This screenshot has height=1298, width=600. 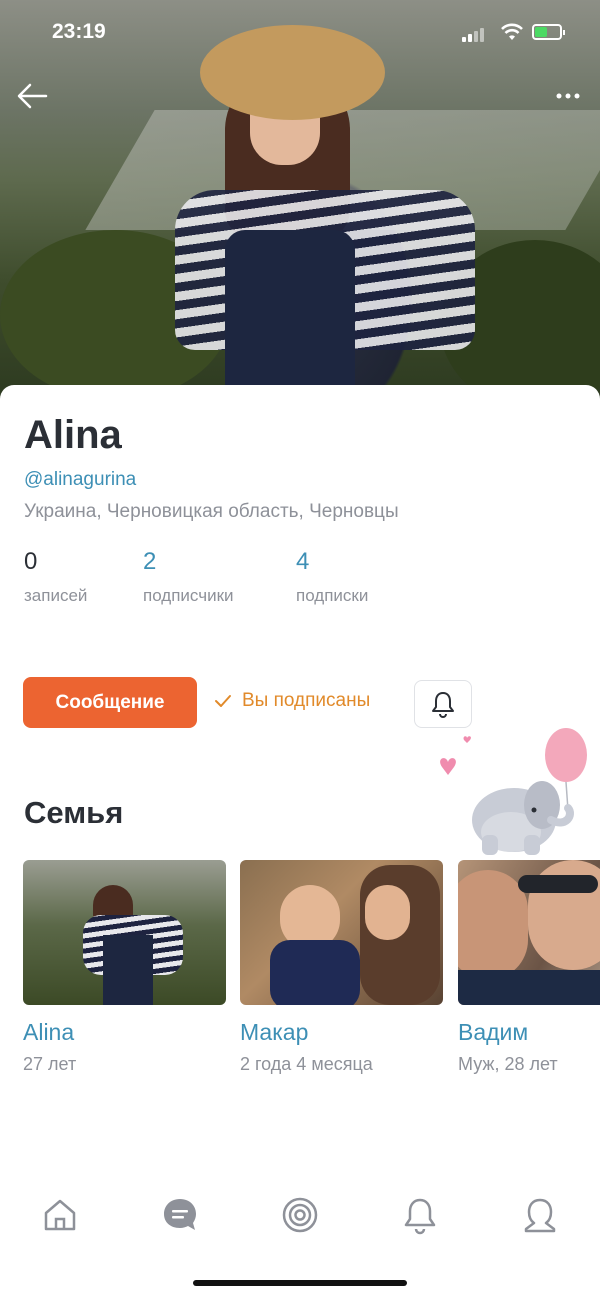 What do you see at coordinates (341, 932) in the screenshot?
I see `family-photo-makar` at bounding box center [341, 932].